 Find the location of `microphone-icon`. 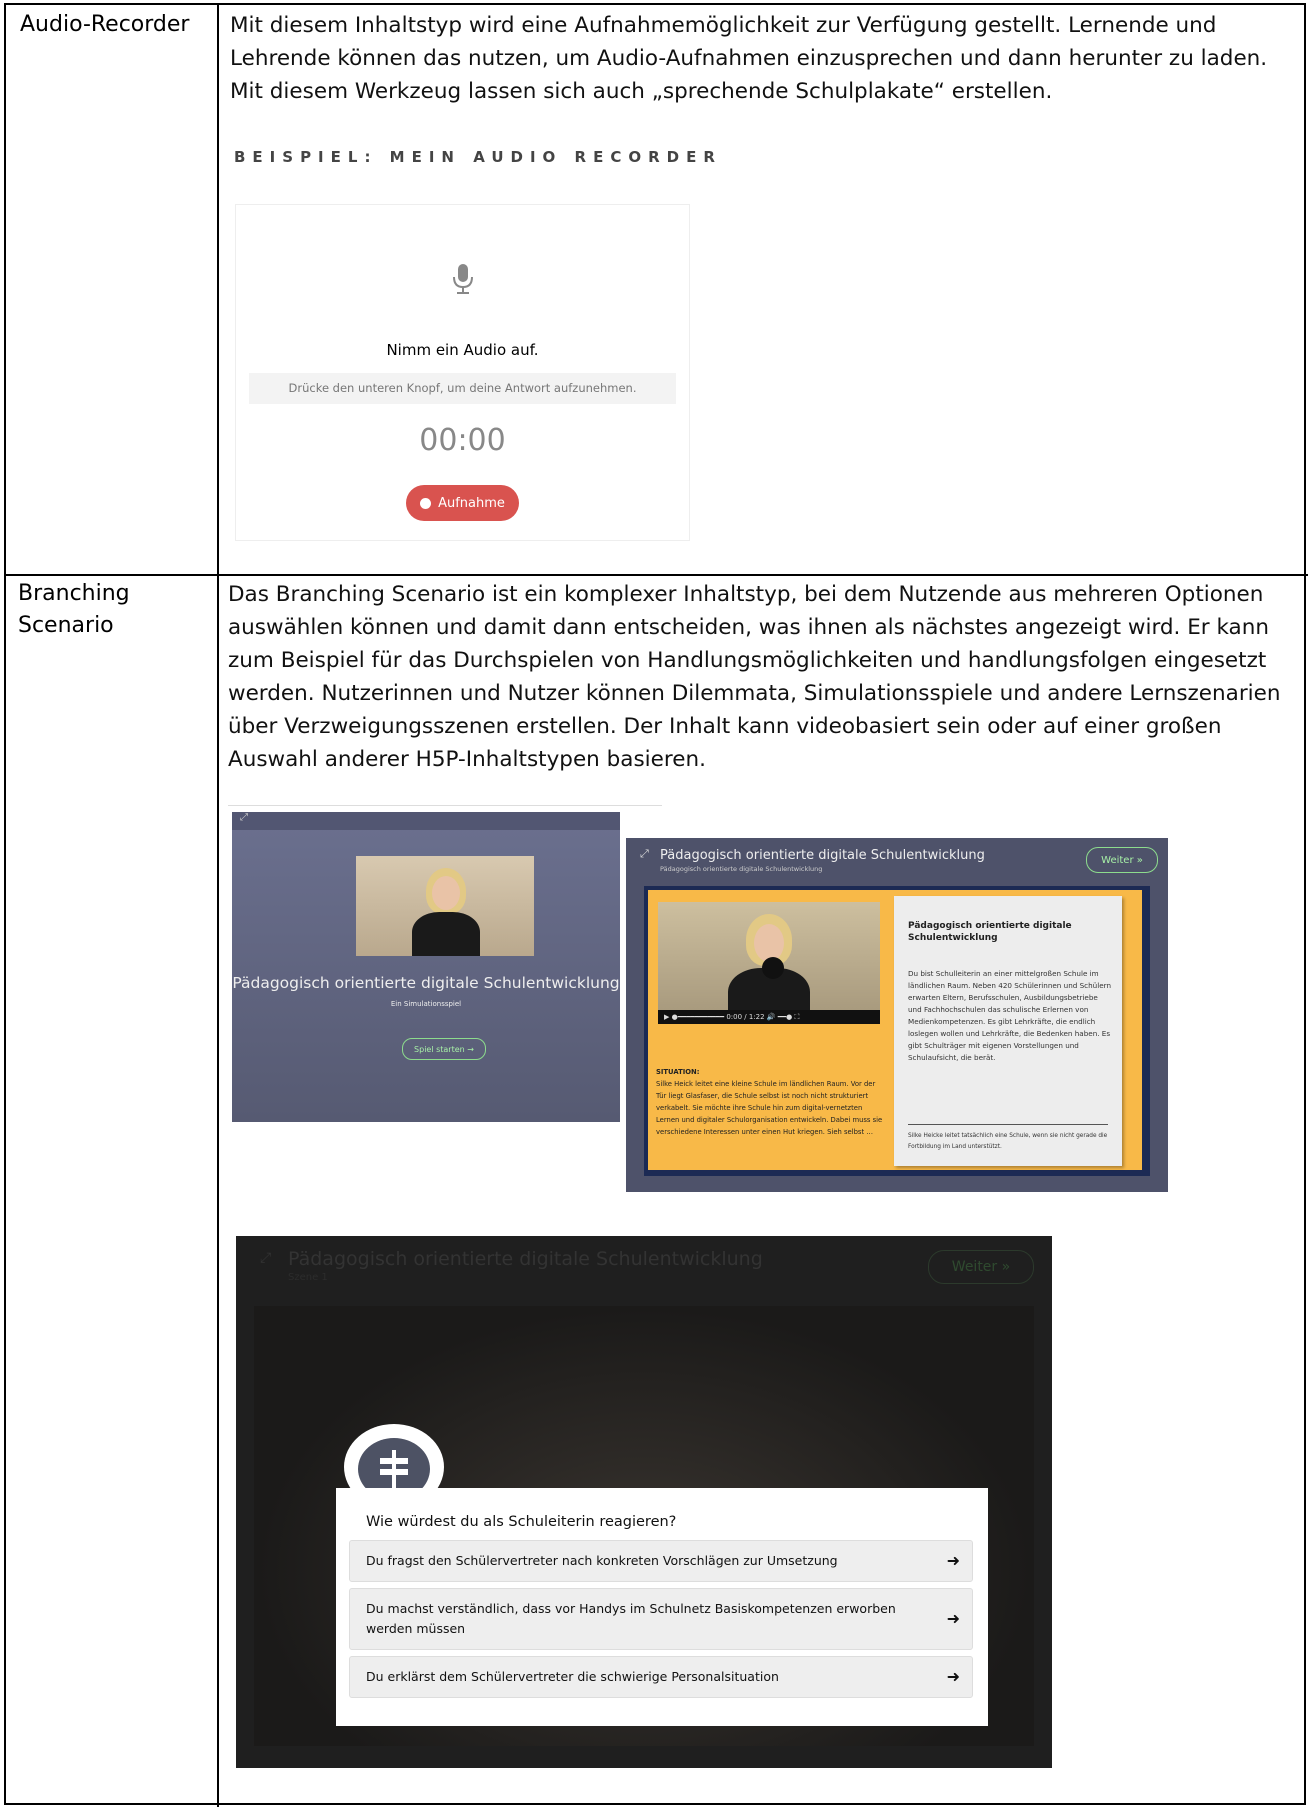

microphone-icon is located at coordinates (463, 279).